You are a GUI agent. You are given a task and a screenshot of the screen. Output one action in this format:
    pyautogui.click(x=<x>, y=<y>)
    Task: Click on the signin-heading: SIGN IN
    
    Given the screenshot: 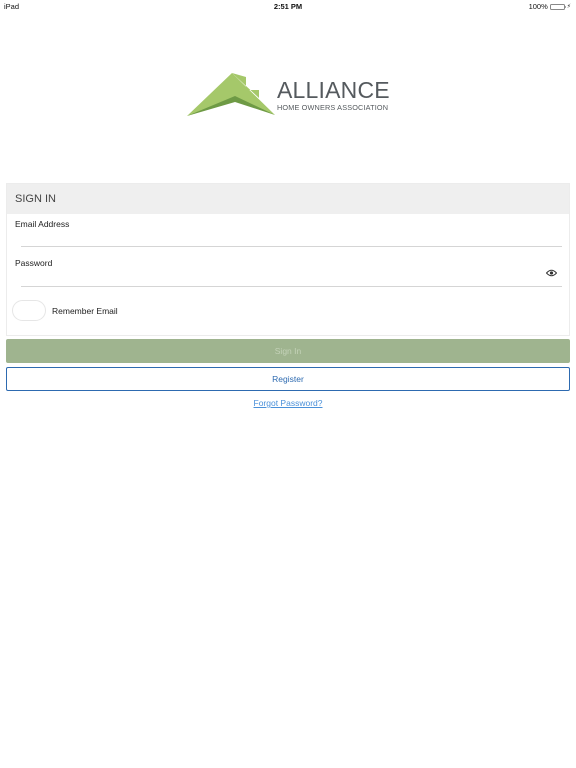 What is the action you would take?
    pyautogui.click(x=35, y=199)
    